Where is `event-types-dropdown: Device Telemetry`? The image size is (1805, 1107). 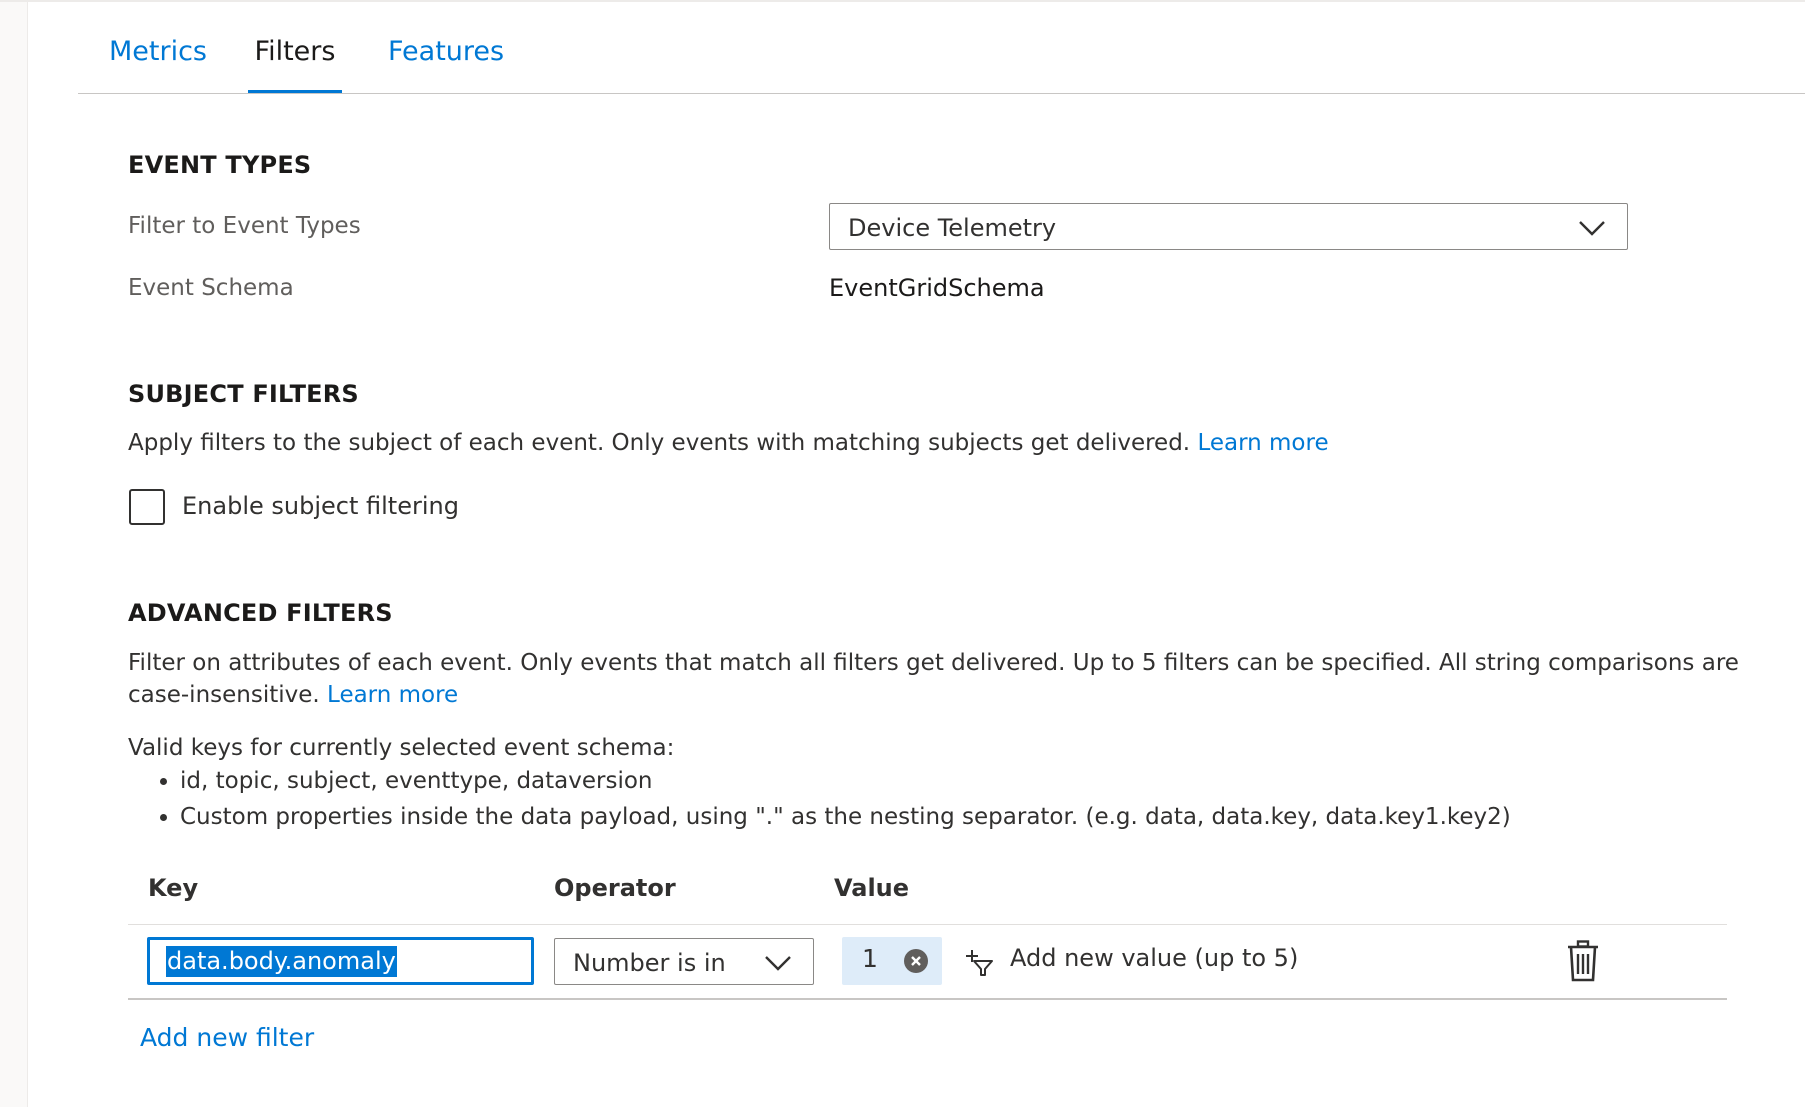
event-types-dropdown: Device Telemetry is located at coordinates (1228, 226).